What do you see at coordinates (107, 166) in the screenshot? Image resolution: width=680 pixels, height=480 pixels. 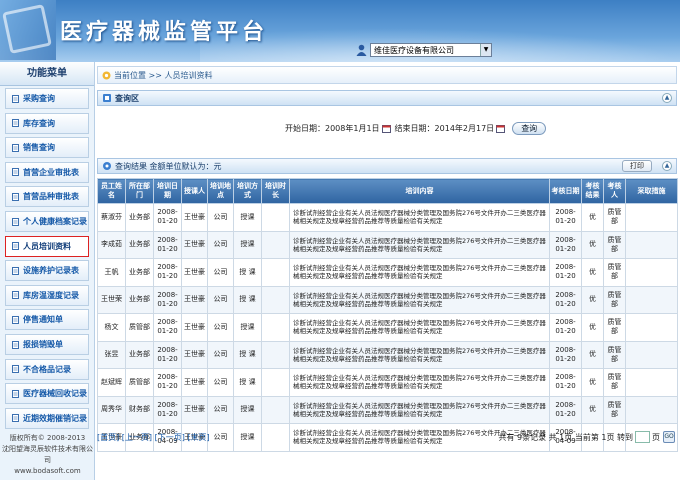 I see `results-panel-icon` at bounding box center [107, 166].